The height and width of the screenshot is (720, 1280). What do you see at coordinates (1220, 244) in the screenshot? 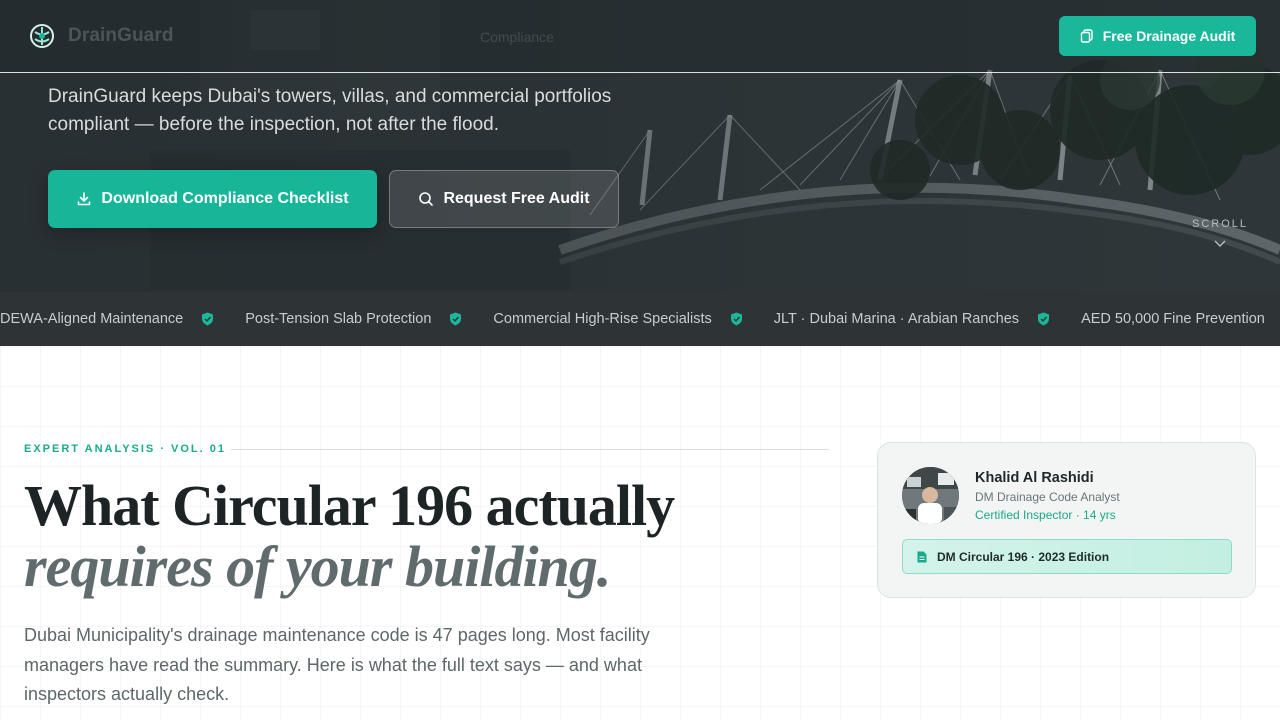
I see `chevron-down-icon` at bounding box center [1220, 244].